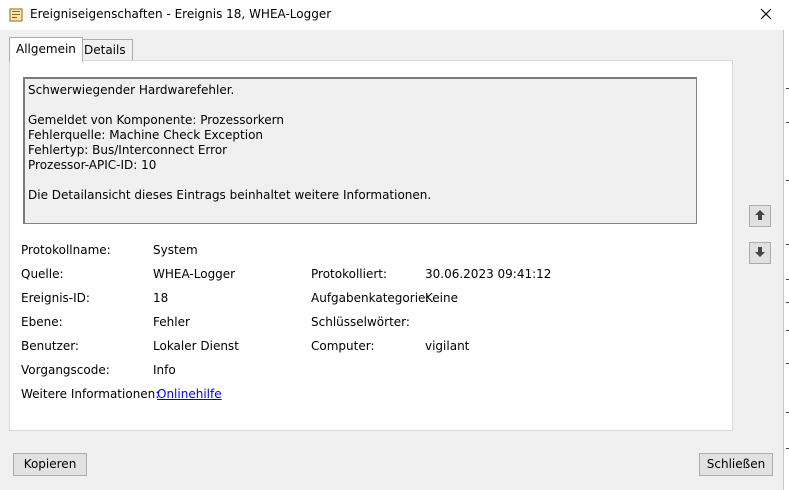 The image size is (789, 490). Describe the element at coordinates (90, 394) in the screenshot. I see `label-weitere-informationen: Weitere Informationen:` at that location.